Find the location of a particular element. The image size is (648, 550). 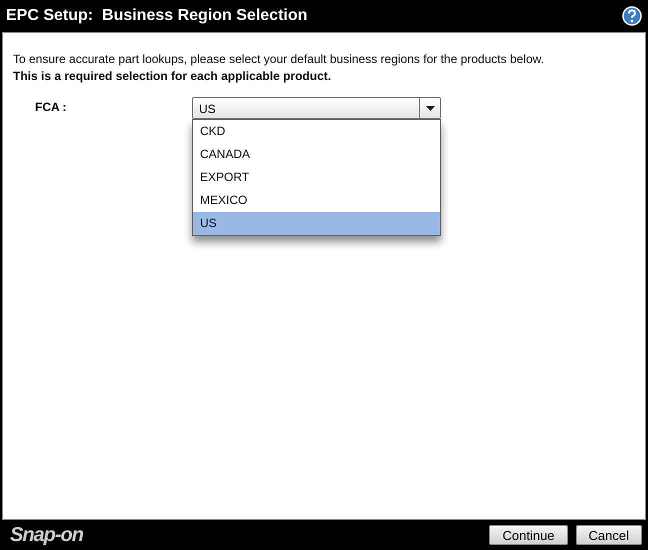

dialog-button: Continue is located at coordinates (528, 535).